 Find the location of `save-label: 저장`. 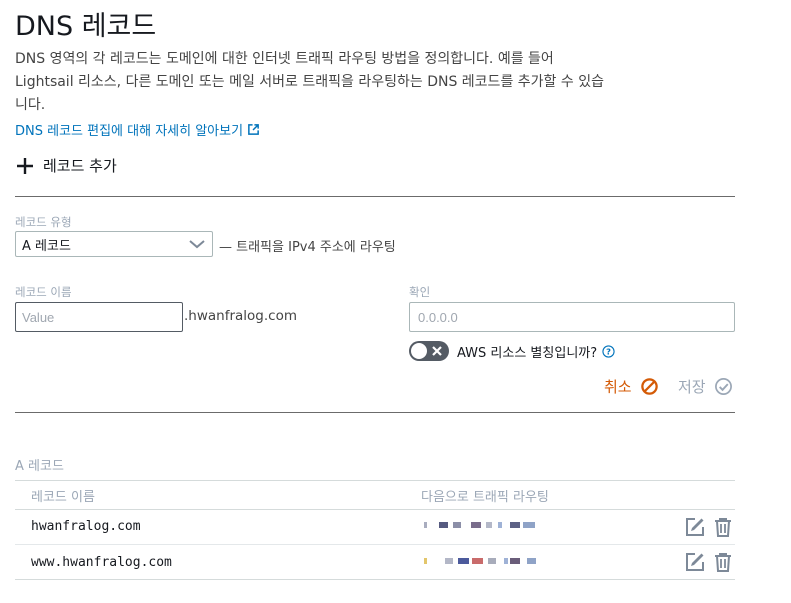

save-label: 저장 is located at coordinates (692, 387).